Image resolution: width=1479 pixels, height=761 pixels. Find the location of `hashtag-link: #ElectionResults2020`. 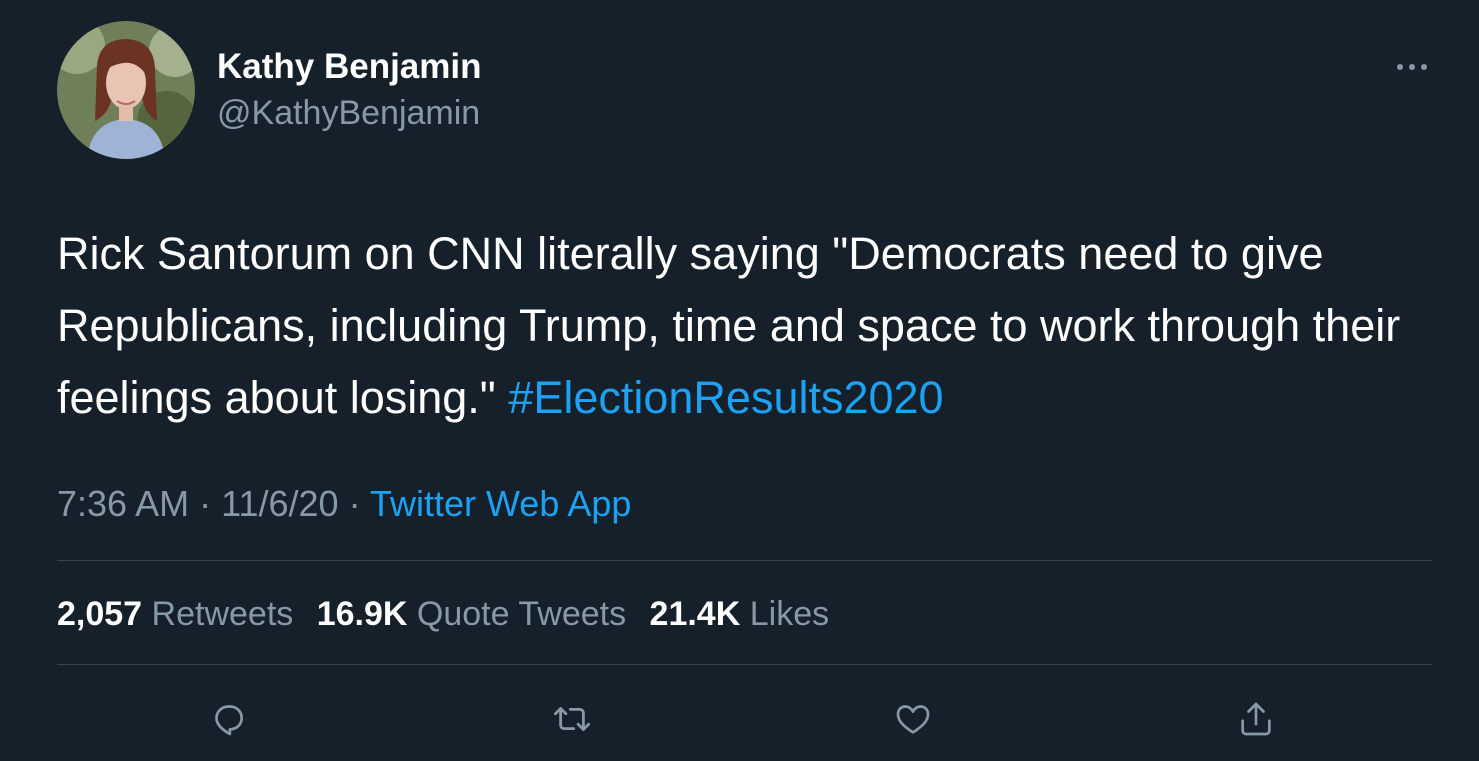

hashtag-link: #ElectionResults2020 is located at coordinates (725, 397).